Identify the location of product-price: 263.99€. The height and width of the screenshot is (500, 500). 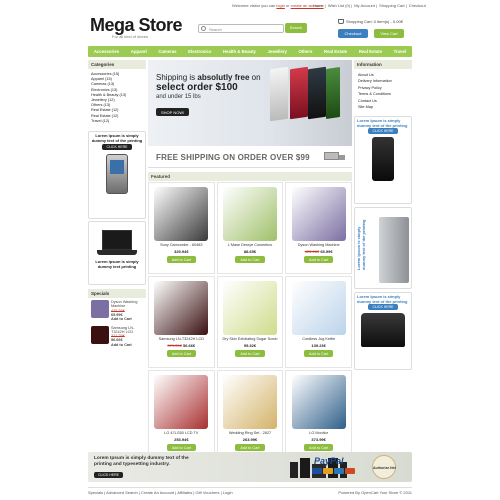
(250, 439).